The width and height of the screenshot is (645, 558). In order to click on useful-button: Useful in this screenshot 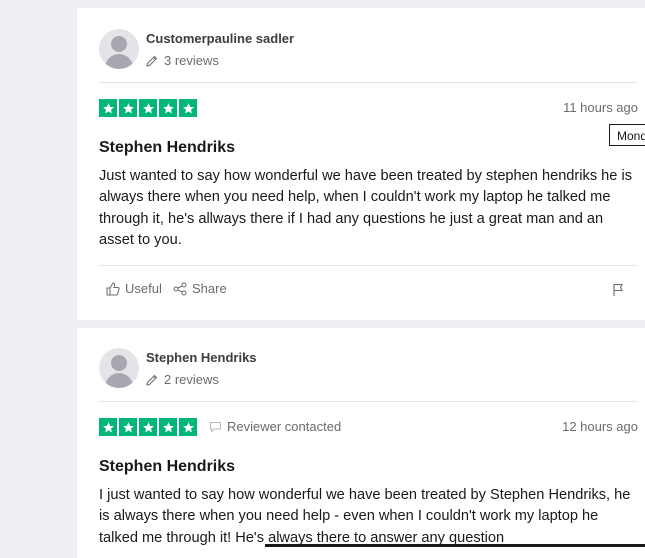, I will do `click(134, 288)`.